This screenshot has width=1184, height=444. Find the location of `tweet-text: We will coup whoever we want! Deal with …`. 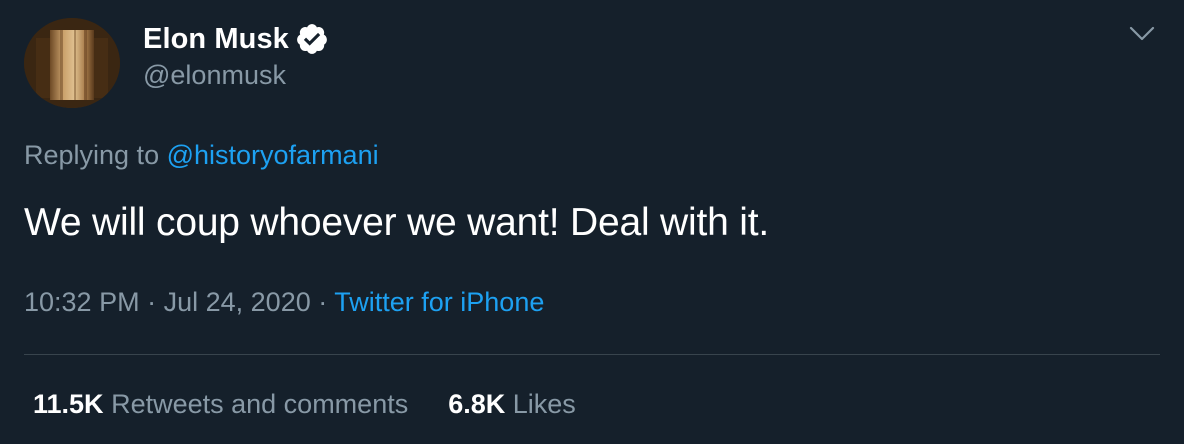

tweet-text: We will coup whoever we want! Deal with … is located at coordinates (396, 222).